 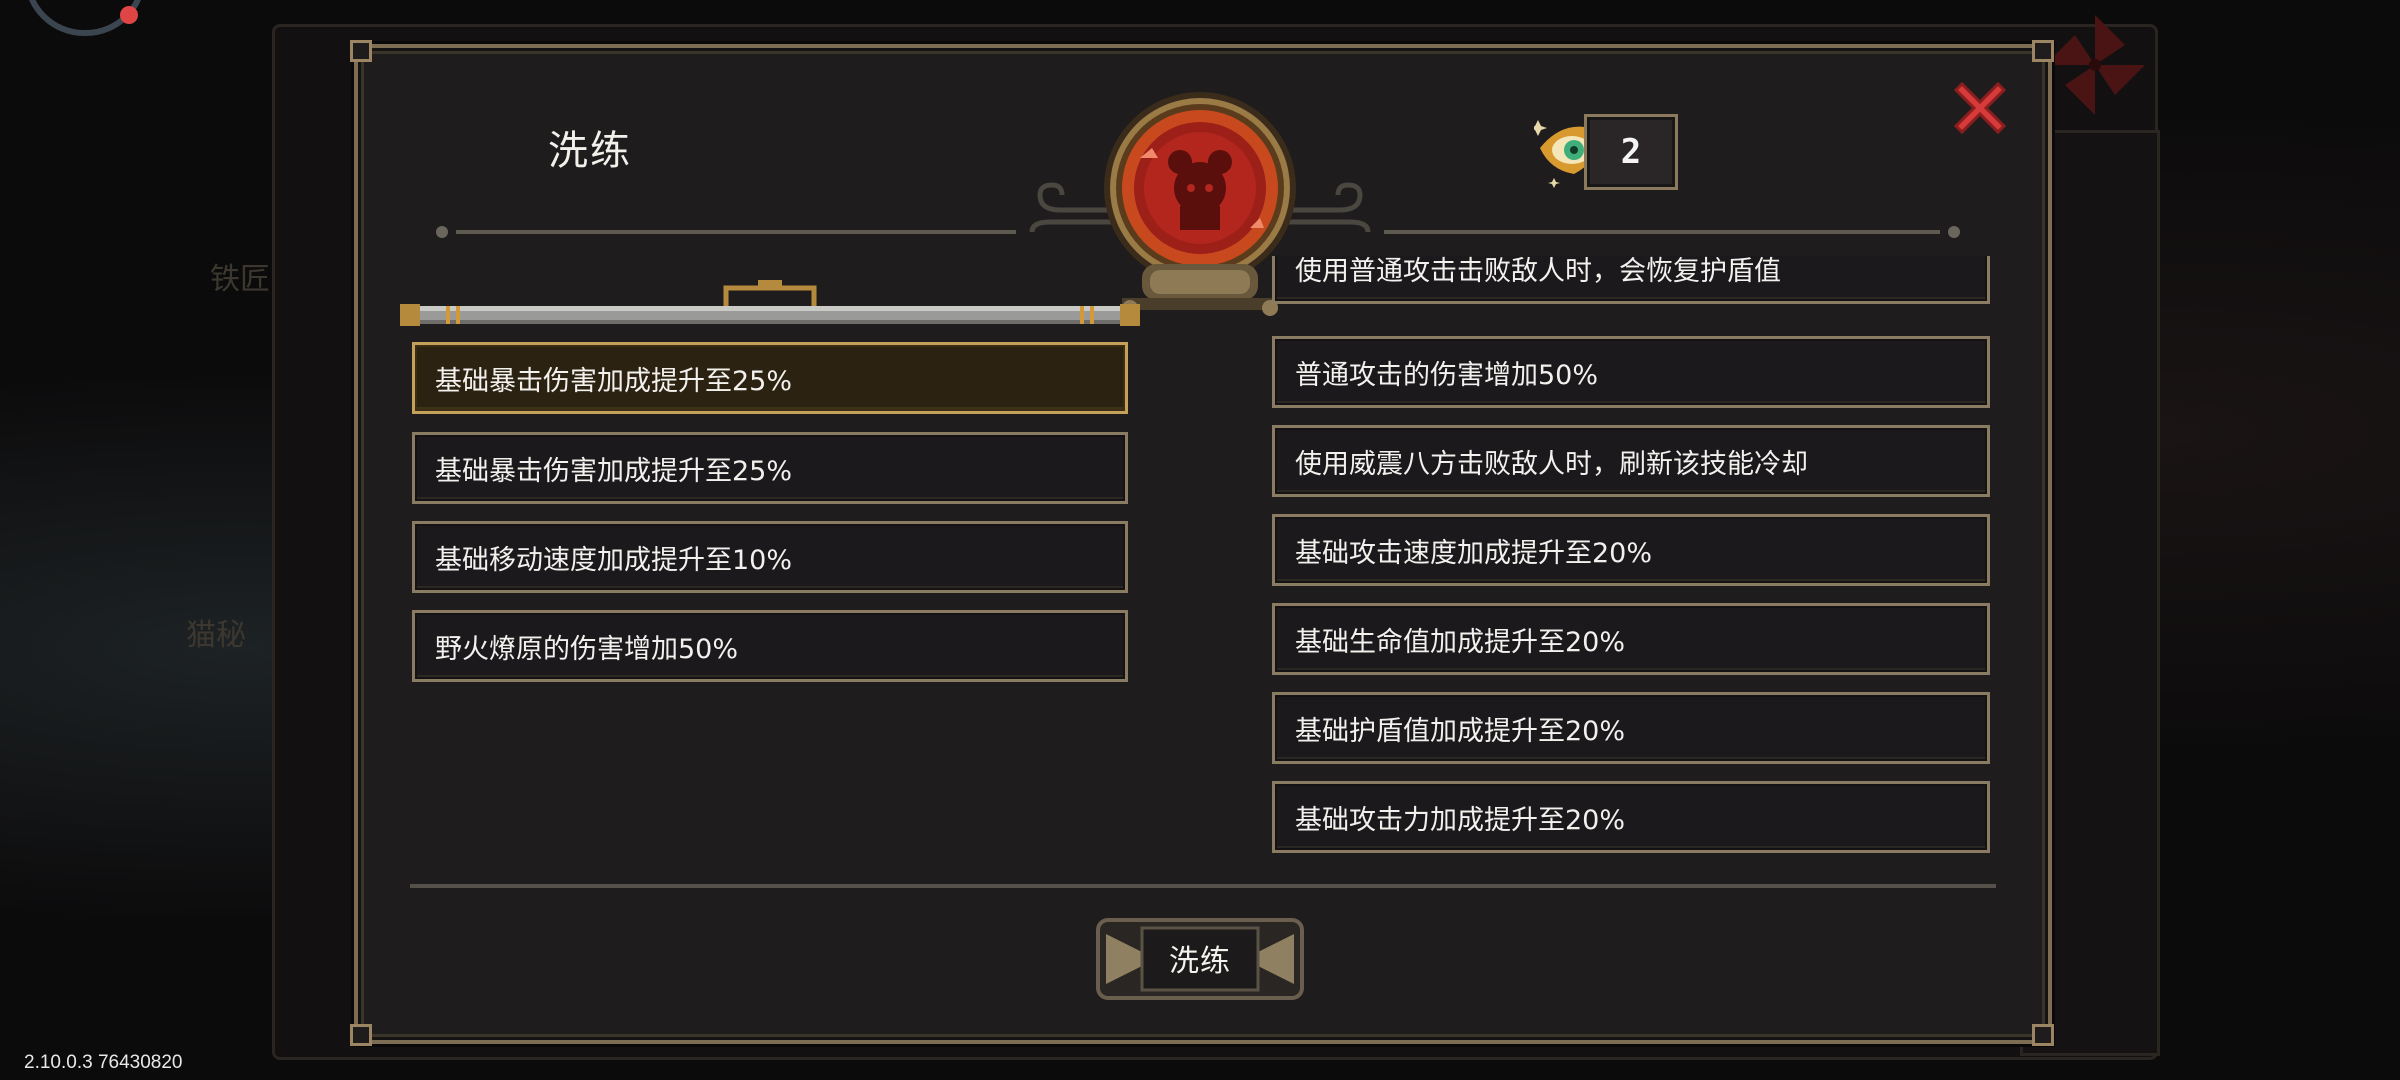 What do you see at coordinates (1460, 731) in the screenshot?
I see `option-text: 基础护盾值加成提升至20%` at bounding box center [1460, 731].